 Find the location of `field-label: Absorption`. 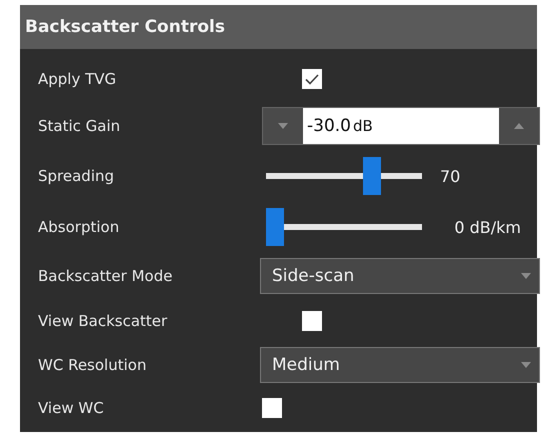

field-label: Absorption is located at coordinates (79, 227).